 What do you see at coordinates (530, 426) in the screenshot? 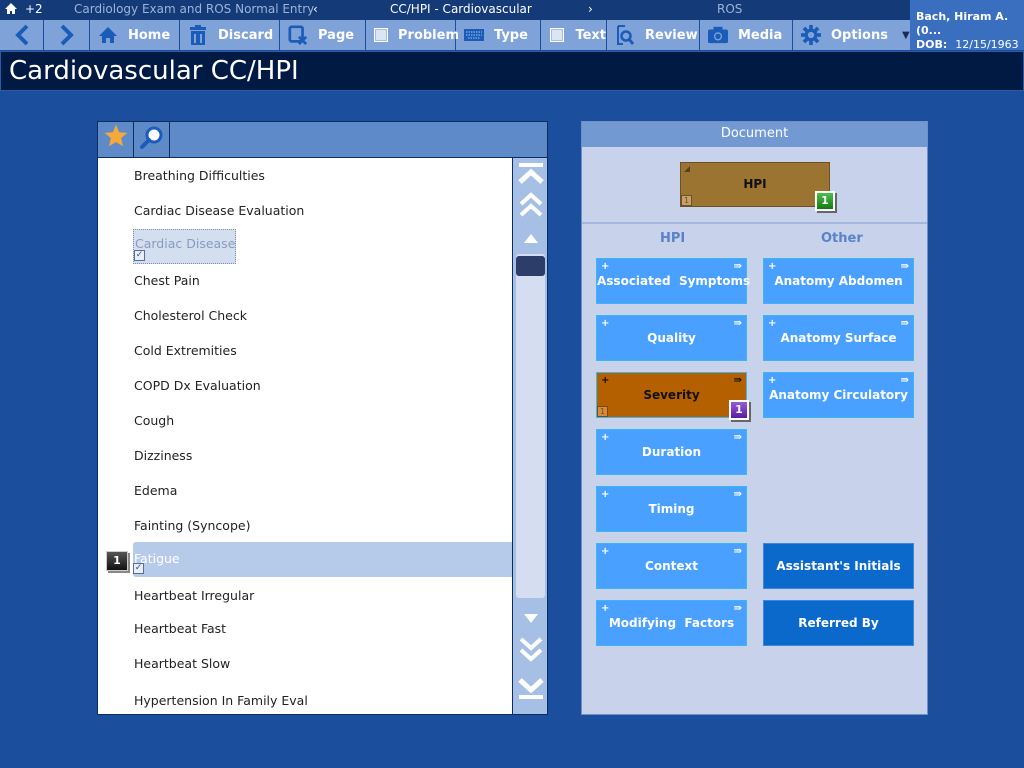
I see `scrollbar-track` at bounding box center [530, 426].